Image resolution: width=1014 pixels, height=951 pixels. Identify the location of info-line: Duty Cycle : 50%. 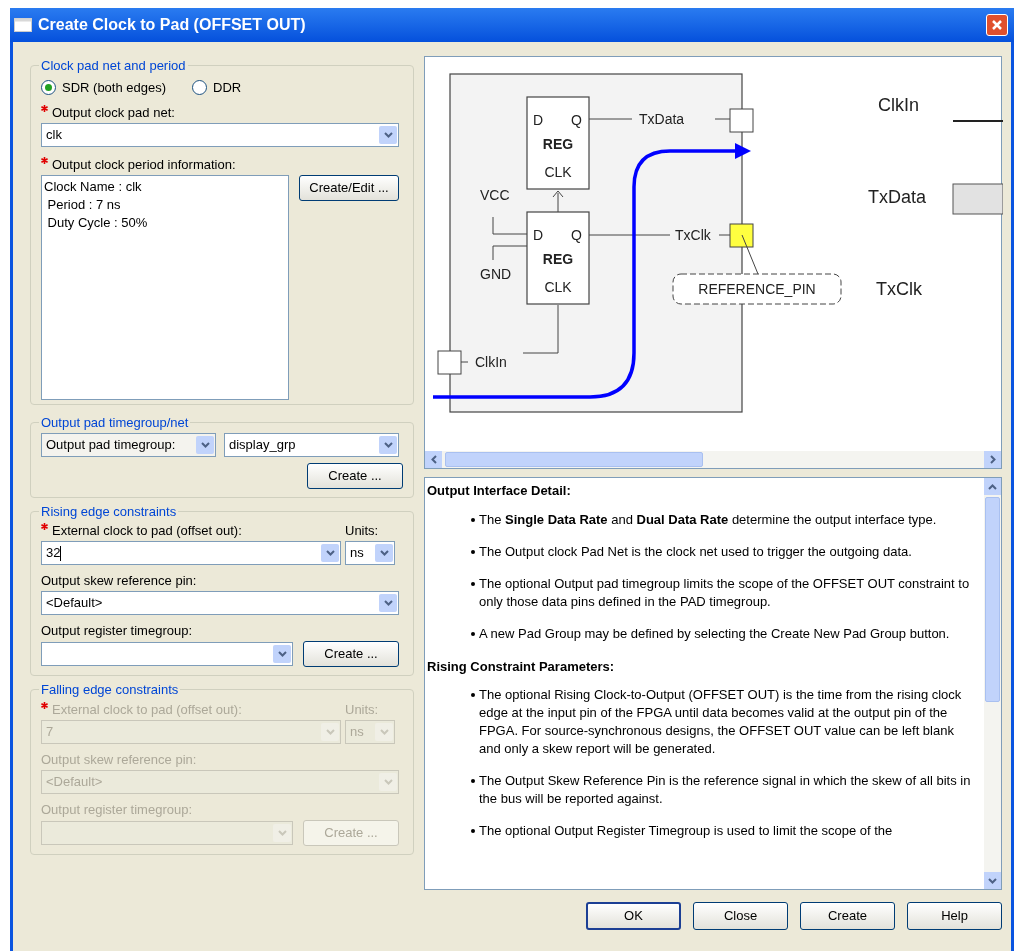
(97, 223).